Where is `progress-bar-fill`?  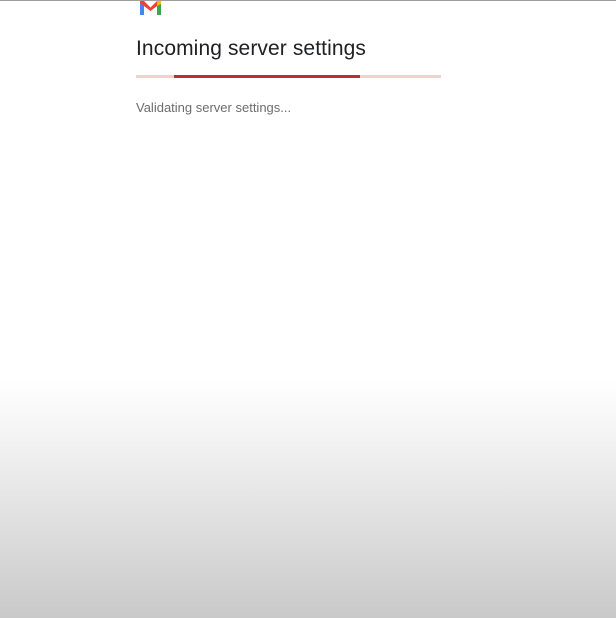
progress-bar-fill is located at coordinates (267, 76).